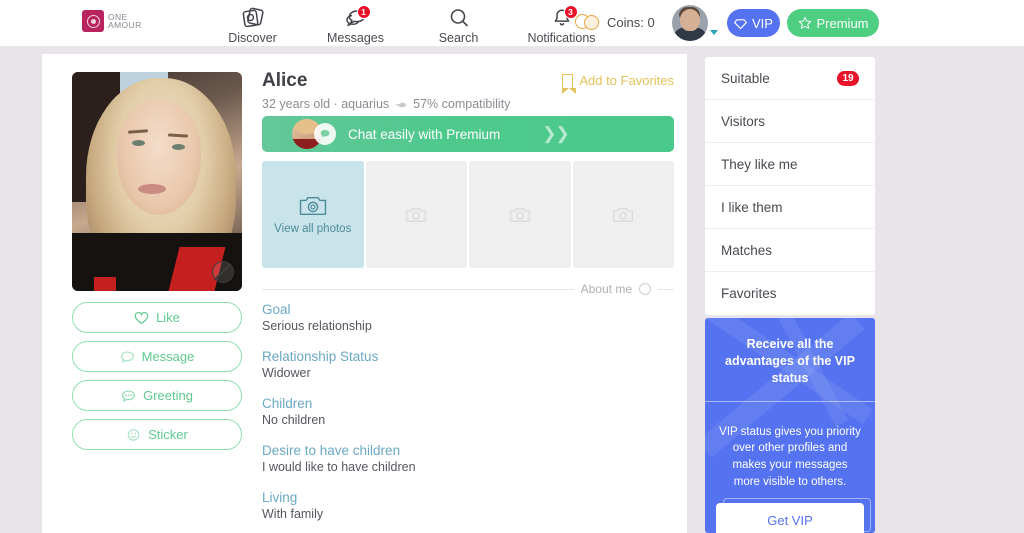 This screenshot has width=1024, height=533. Describe the element at coordinates (468, 364) in the screenshot. I see `fact-row: Relationship Status Widower` at that location.